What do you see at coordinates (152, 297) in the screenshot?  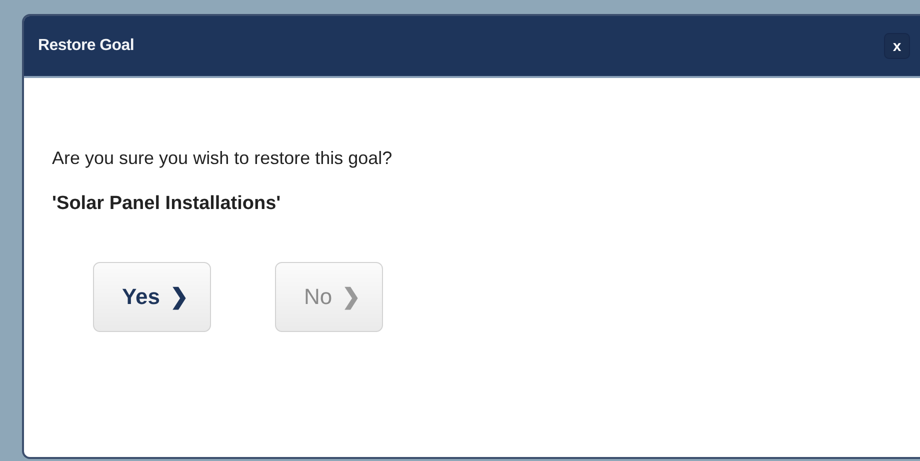 I see `yes-button: Yes ❯` at bounding box center [152, 297].